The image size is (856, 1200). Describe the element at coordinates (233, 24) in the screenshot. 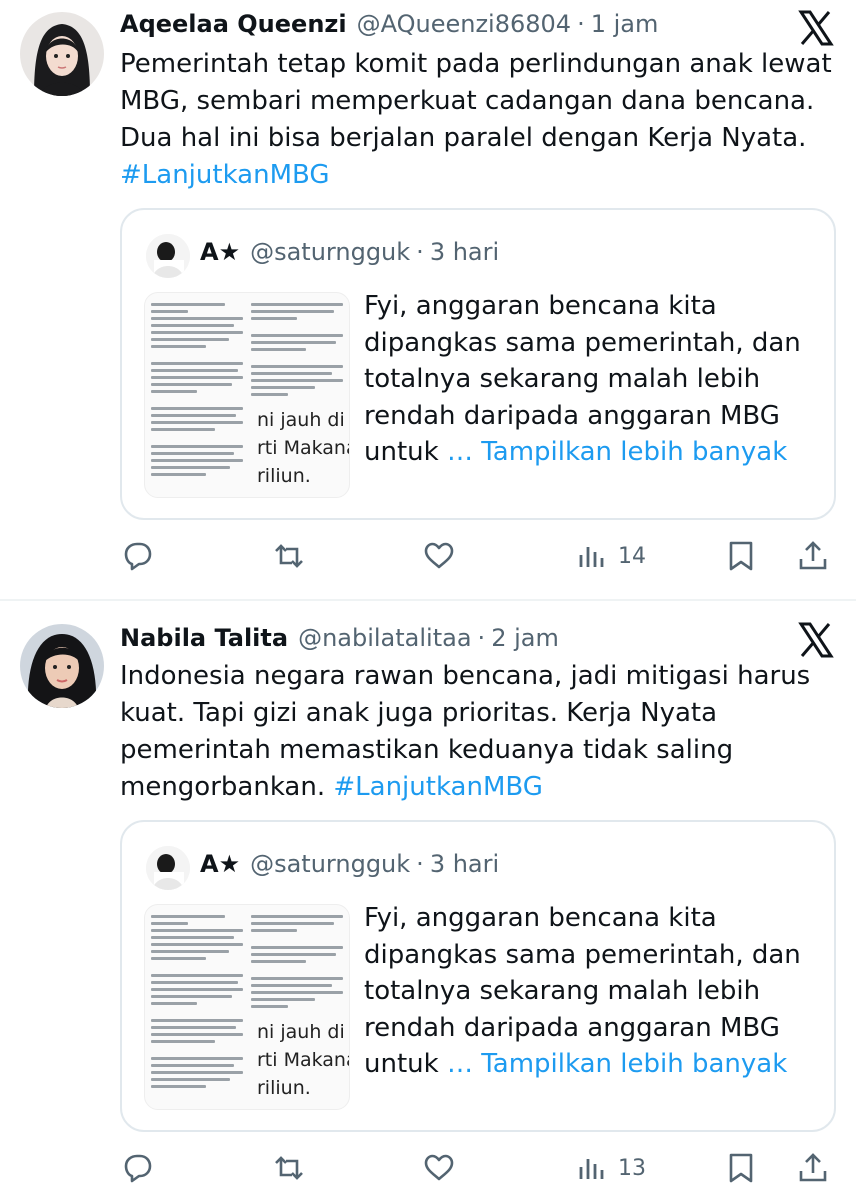

I see `author-name: Aqeelaa Queenzi` at that location.